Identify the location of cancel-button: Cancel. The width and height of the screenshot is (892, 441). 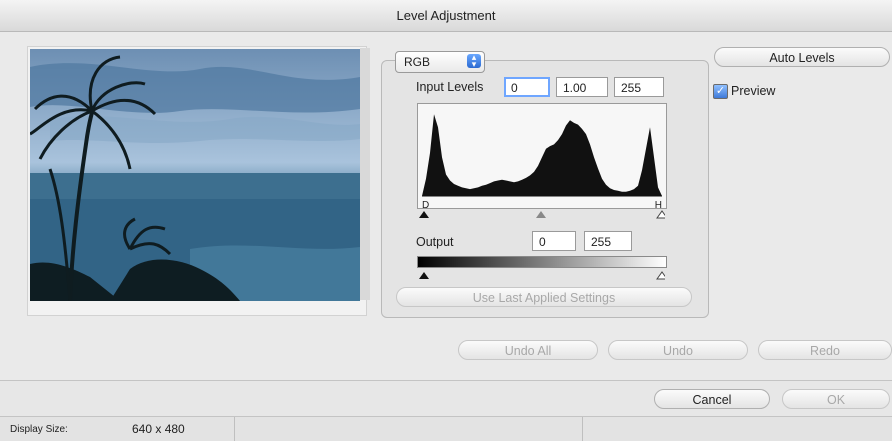
(712, 399).